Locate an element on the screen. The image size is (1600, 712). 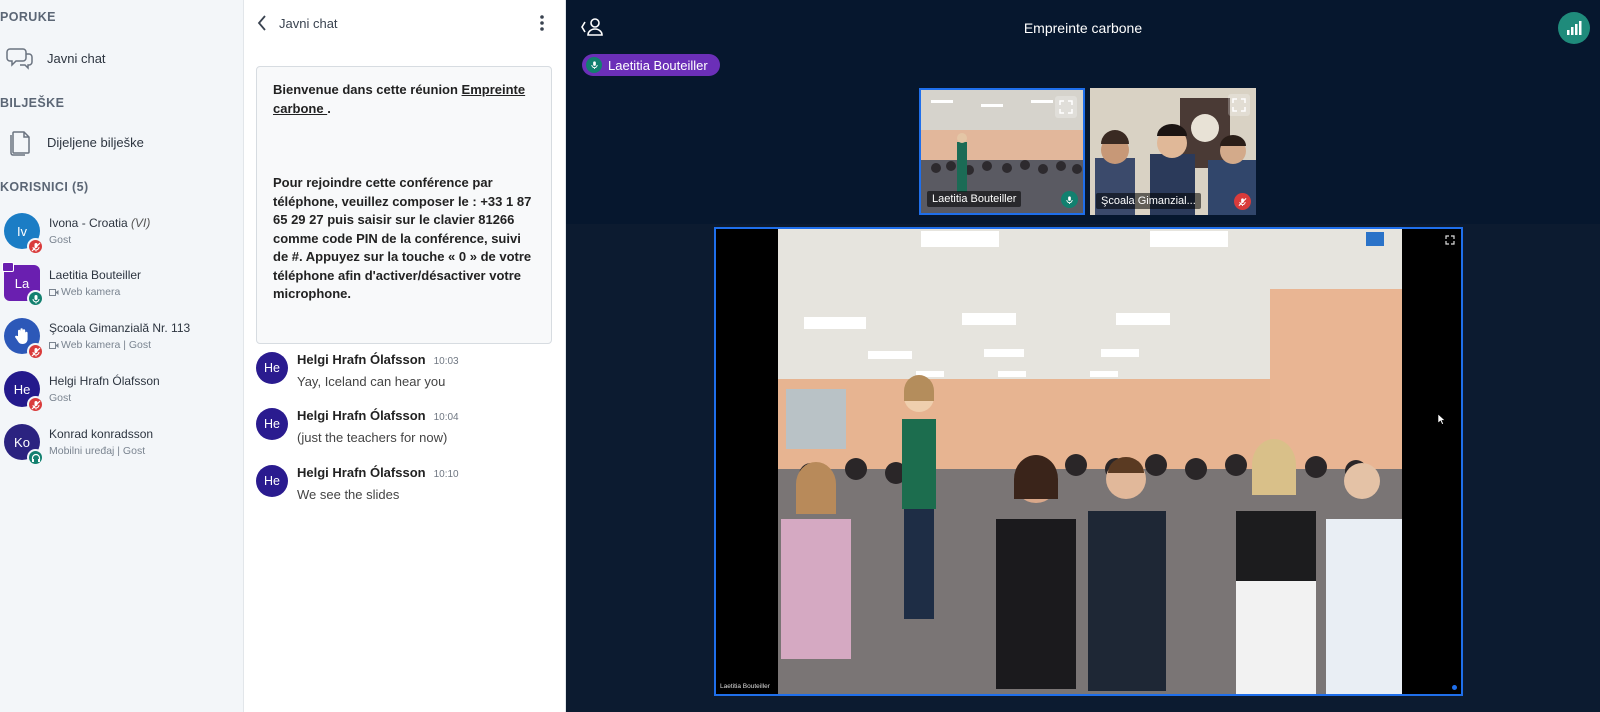
message-text: (just the teachers for now) is located at coordinates (372, 437).